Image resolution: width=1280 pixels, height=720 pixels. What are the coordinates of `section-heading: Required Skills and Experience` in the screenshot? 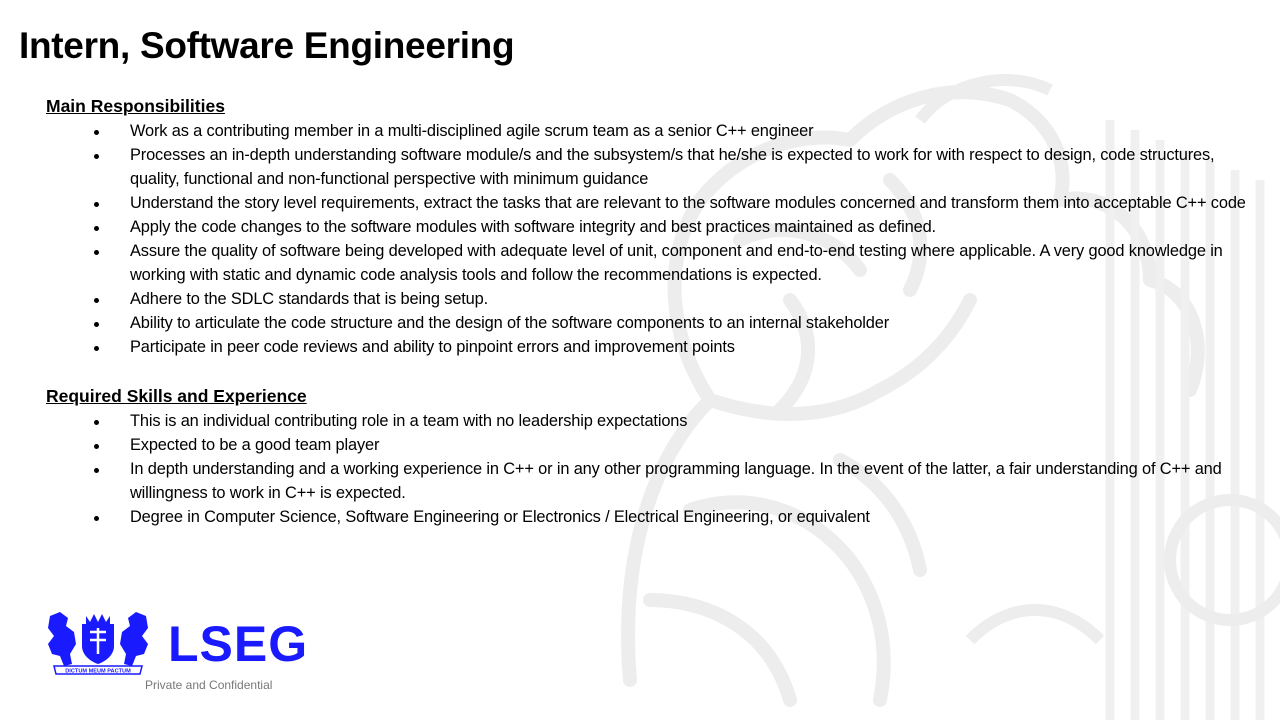 It's located at (176, 396).